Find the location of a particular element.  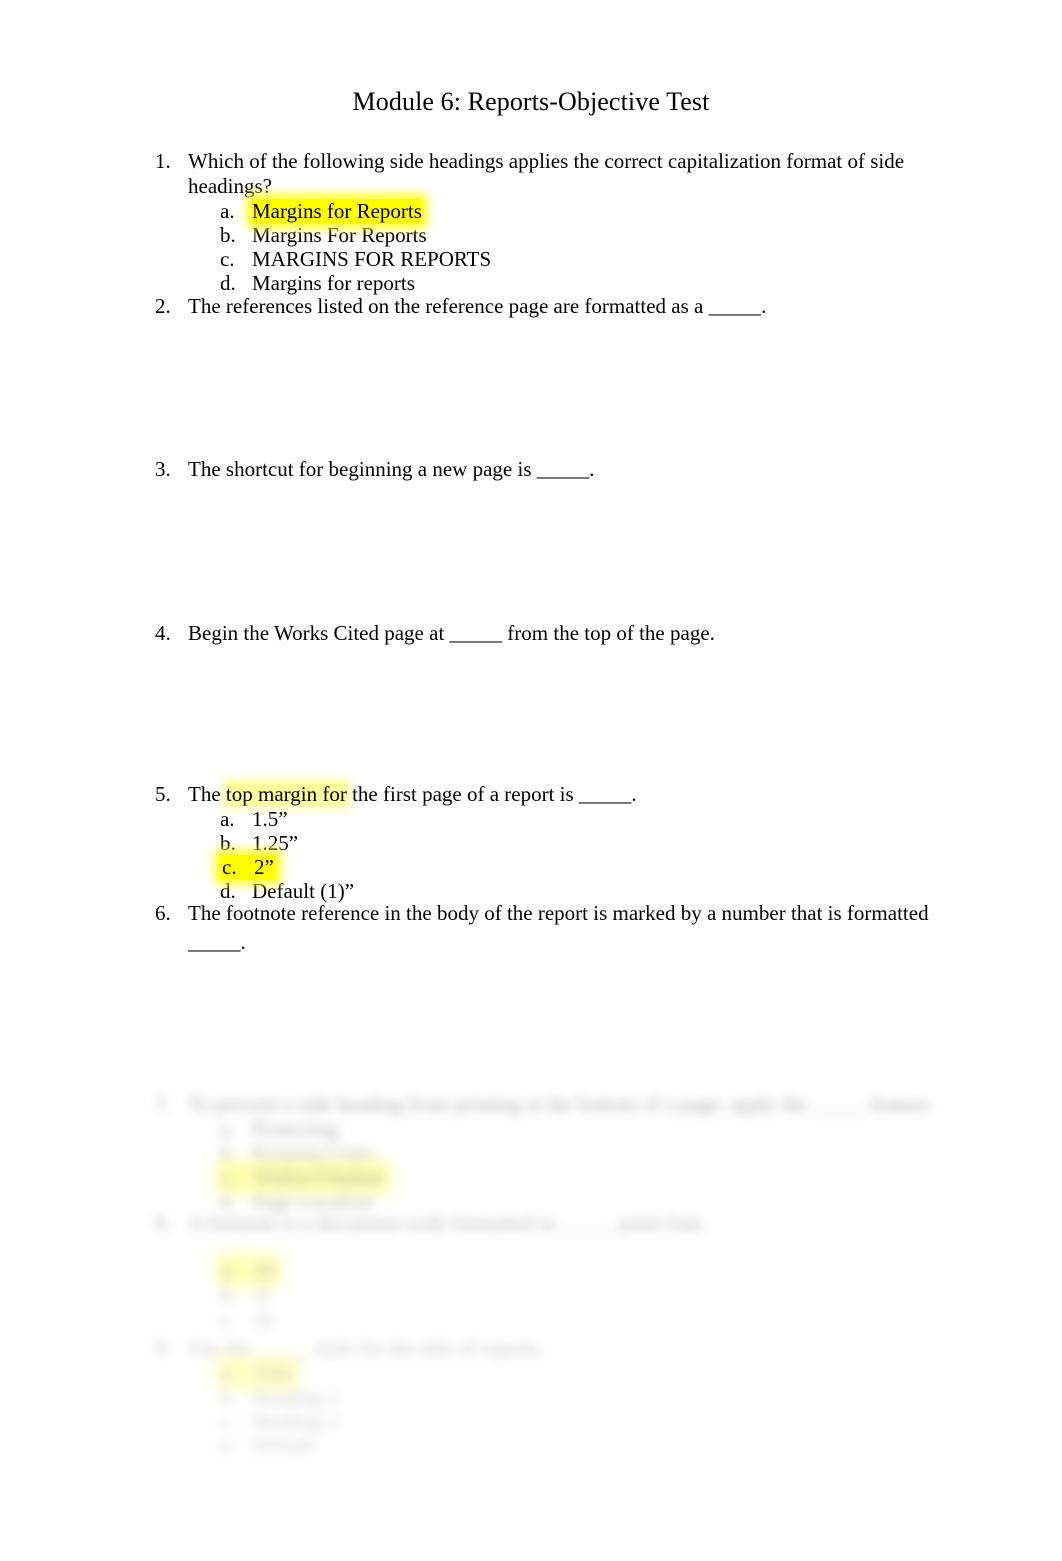

option-text: 2” is located at coordinates (264, 867).